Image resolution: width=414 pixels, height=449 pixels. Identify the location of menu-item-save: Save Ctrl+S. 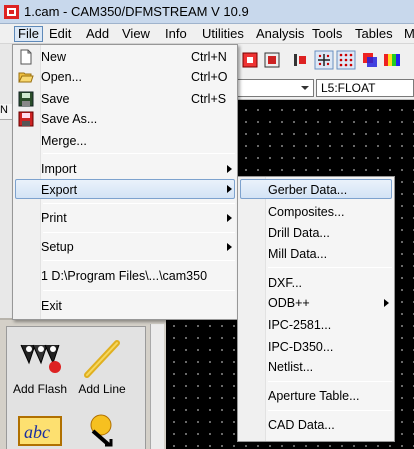
(125, 99).